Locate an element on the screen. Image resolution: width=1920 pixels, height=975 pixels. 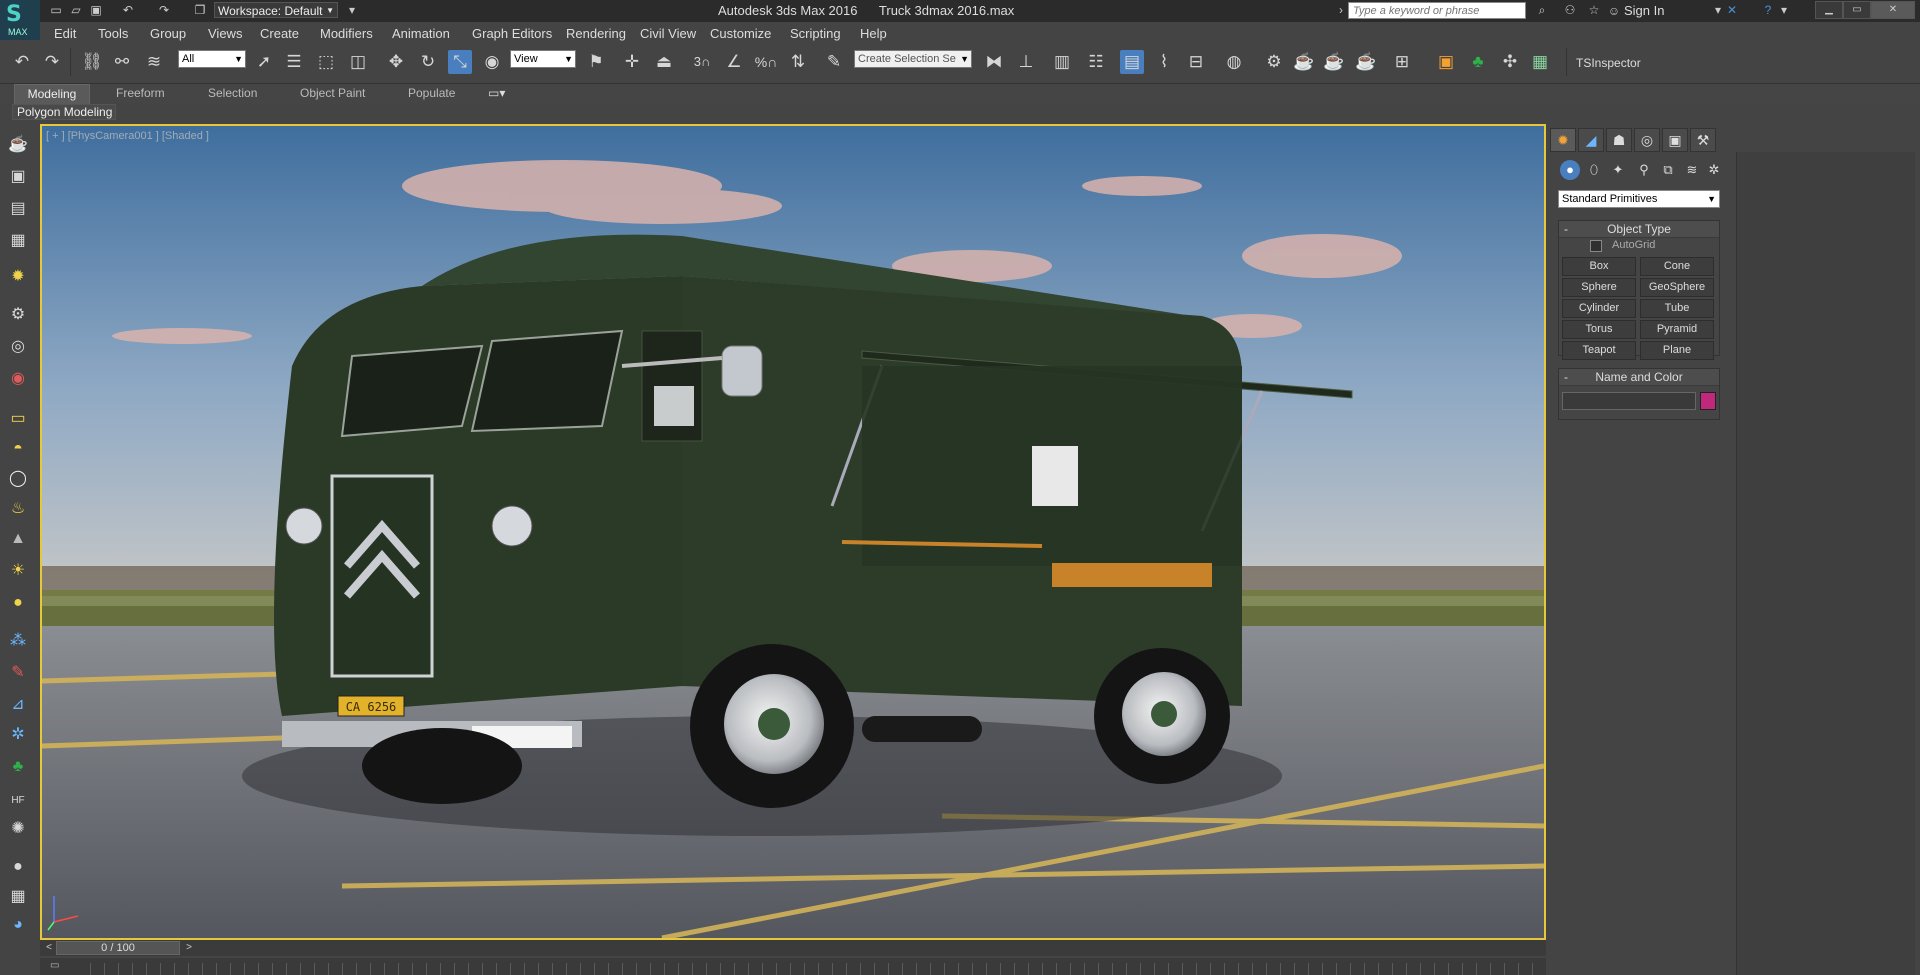
sign-in-link: Sign In is located at coordinates (1644, 10).